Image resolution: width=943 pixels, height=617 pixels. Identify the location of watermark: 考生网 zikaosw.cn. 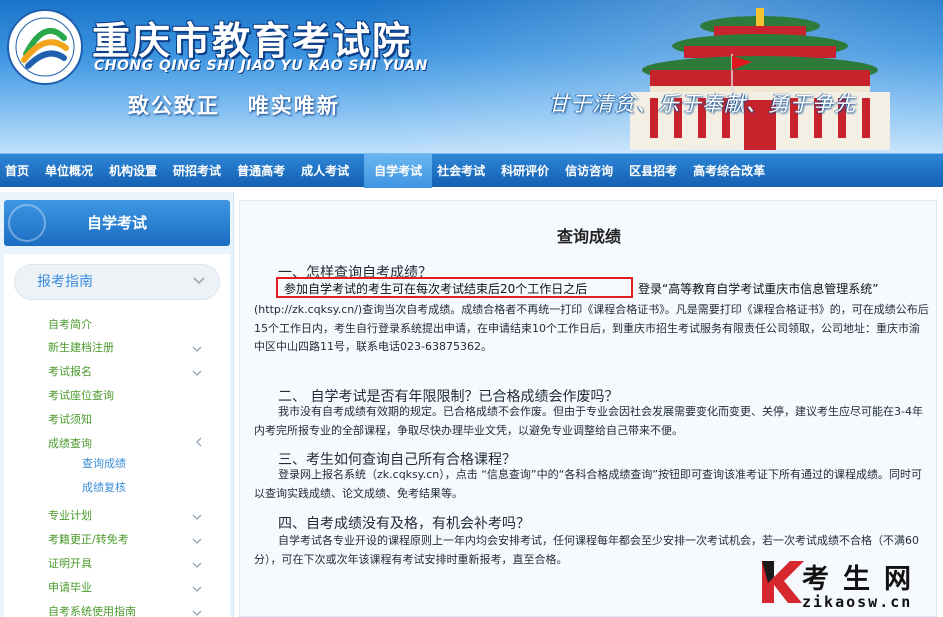
(850, 586).